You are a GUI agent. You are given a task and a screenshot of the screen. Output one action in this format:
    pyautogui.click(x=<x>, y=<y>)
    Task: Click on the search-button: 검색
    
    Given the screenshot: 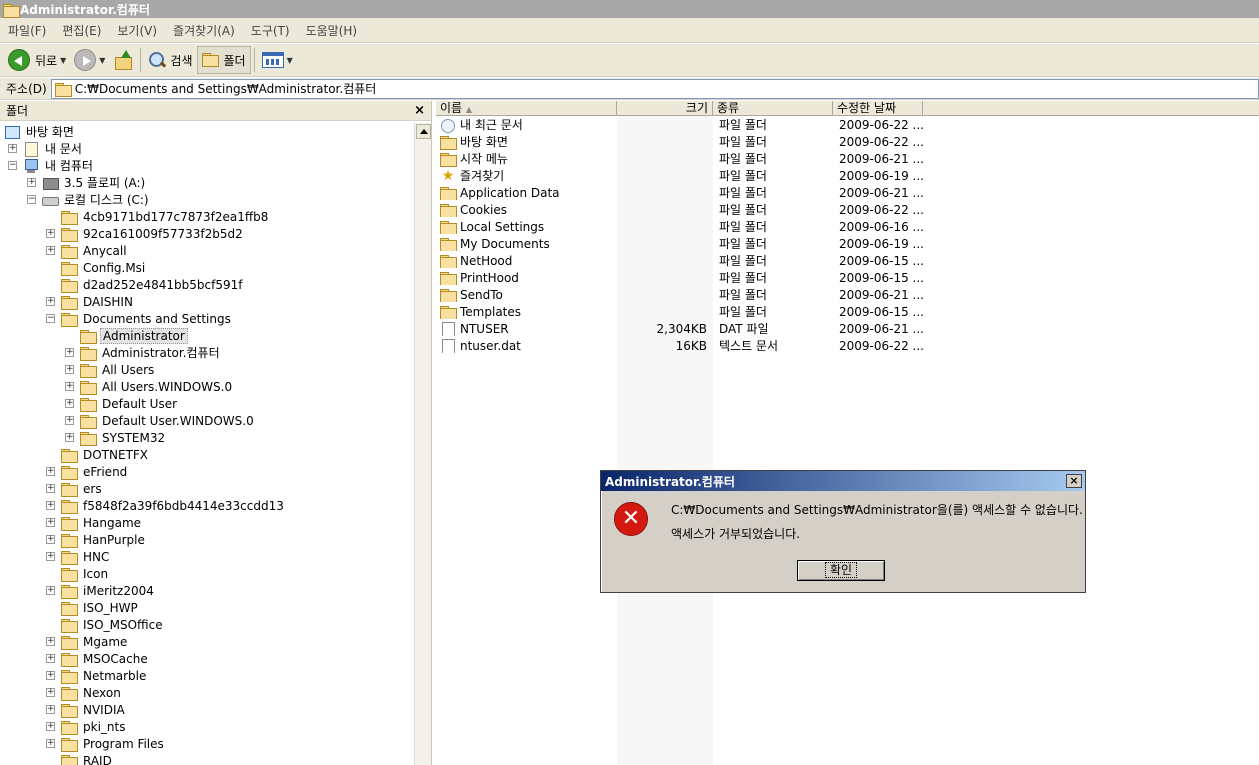 What is the action you would take?
    pyautogui.click(x=170, y=60)
    